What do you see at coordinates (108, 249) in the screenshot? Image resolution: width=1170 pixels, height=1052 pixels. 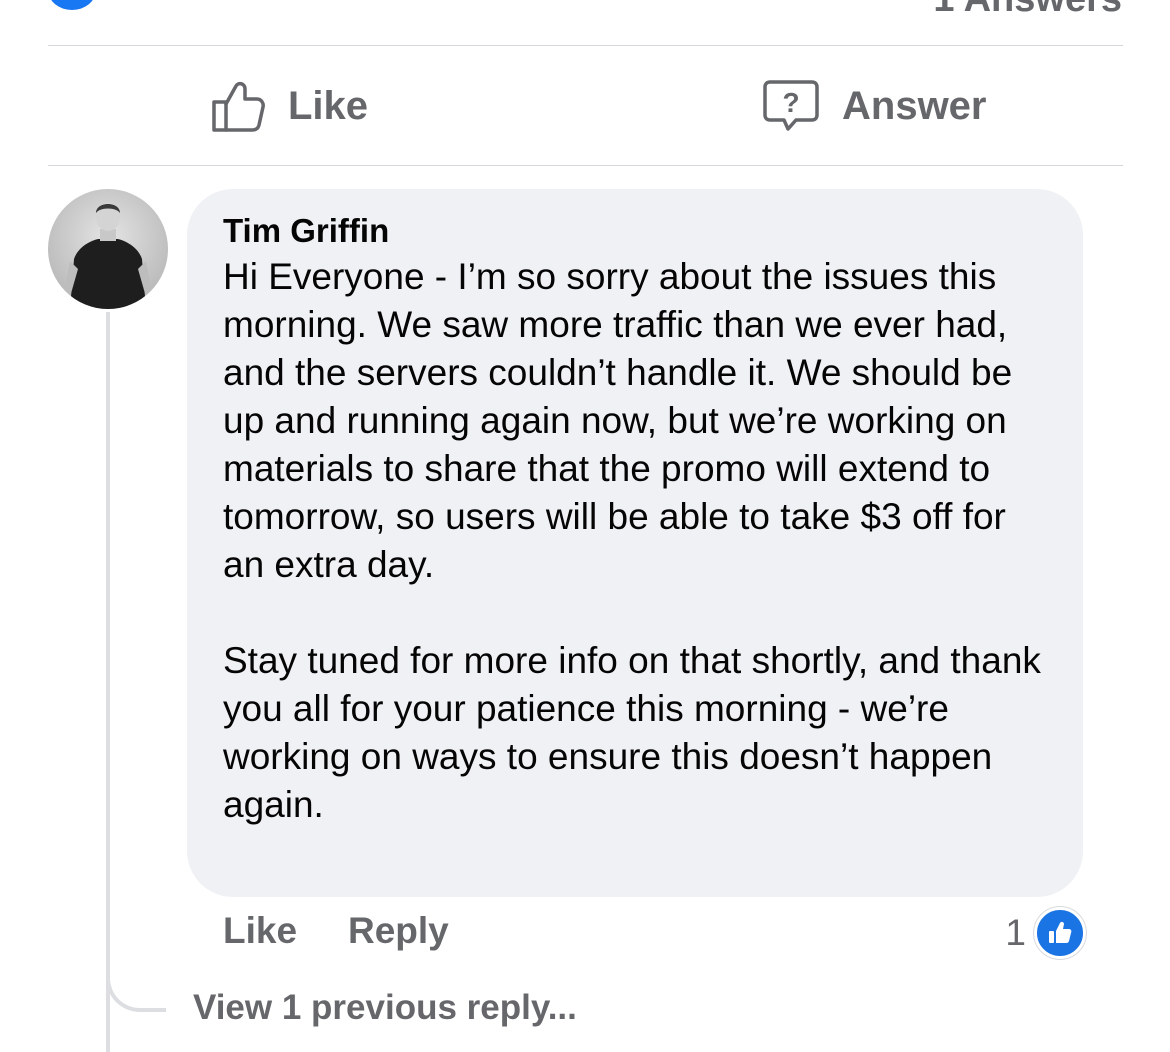 I see `avatar` at bounding box center [108, 249].